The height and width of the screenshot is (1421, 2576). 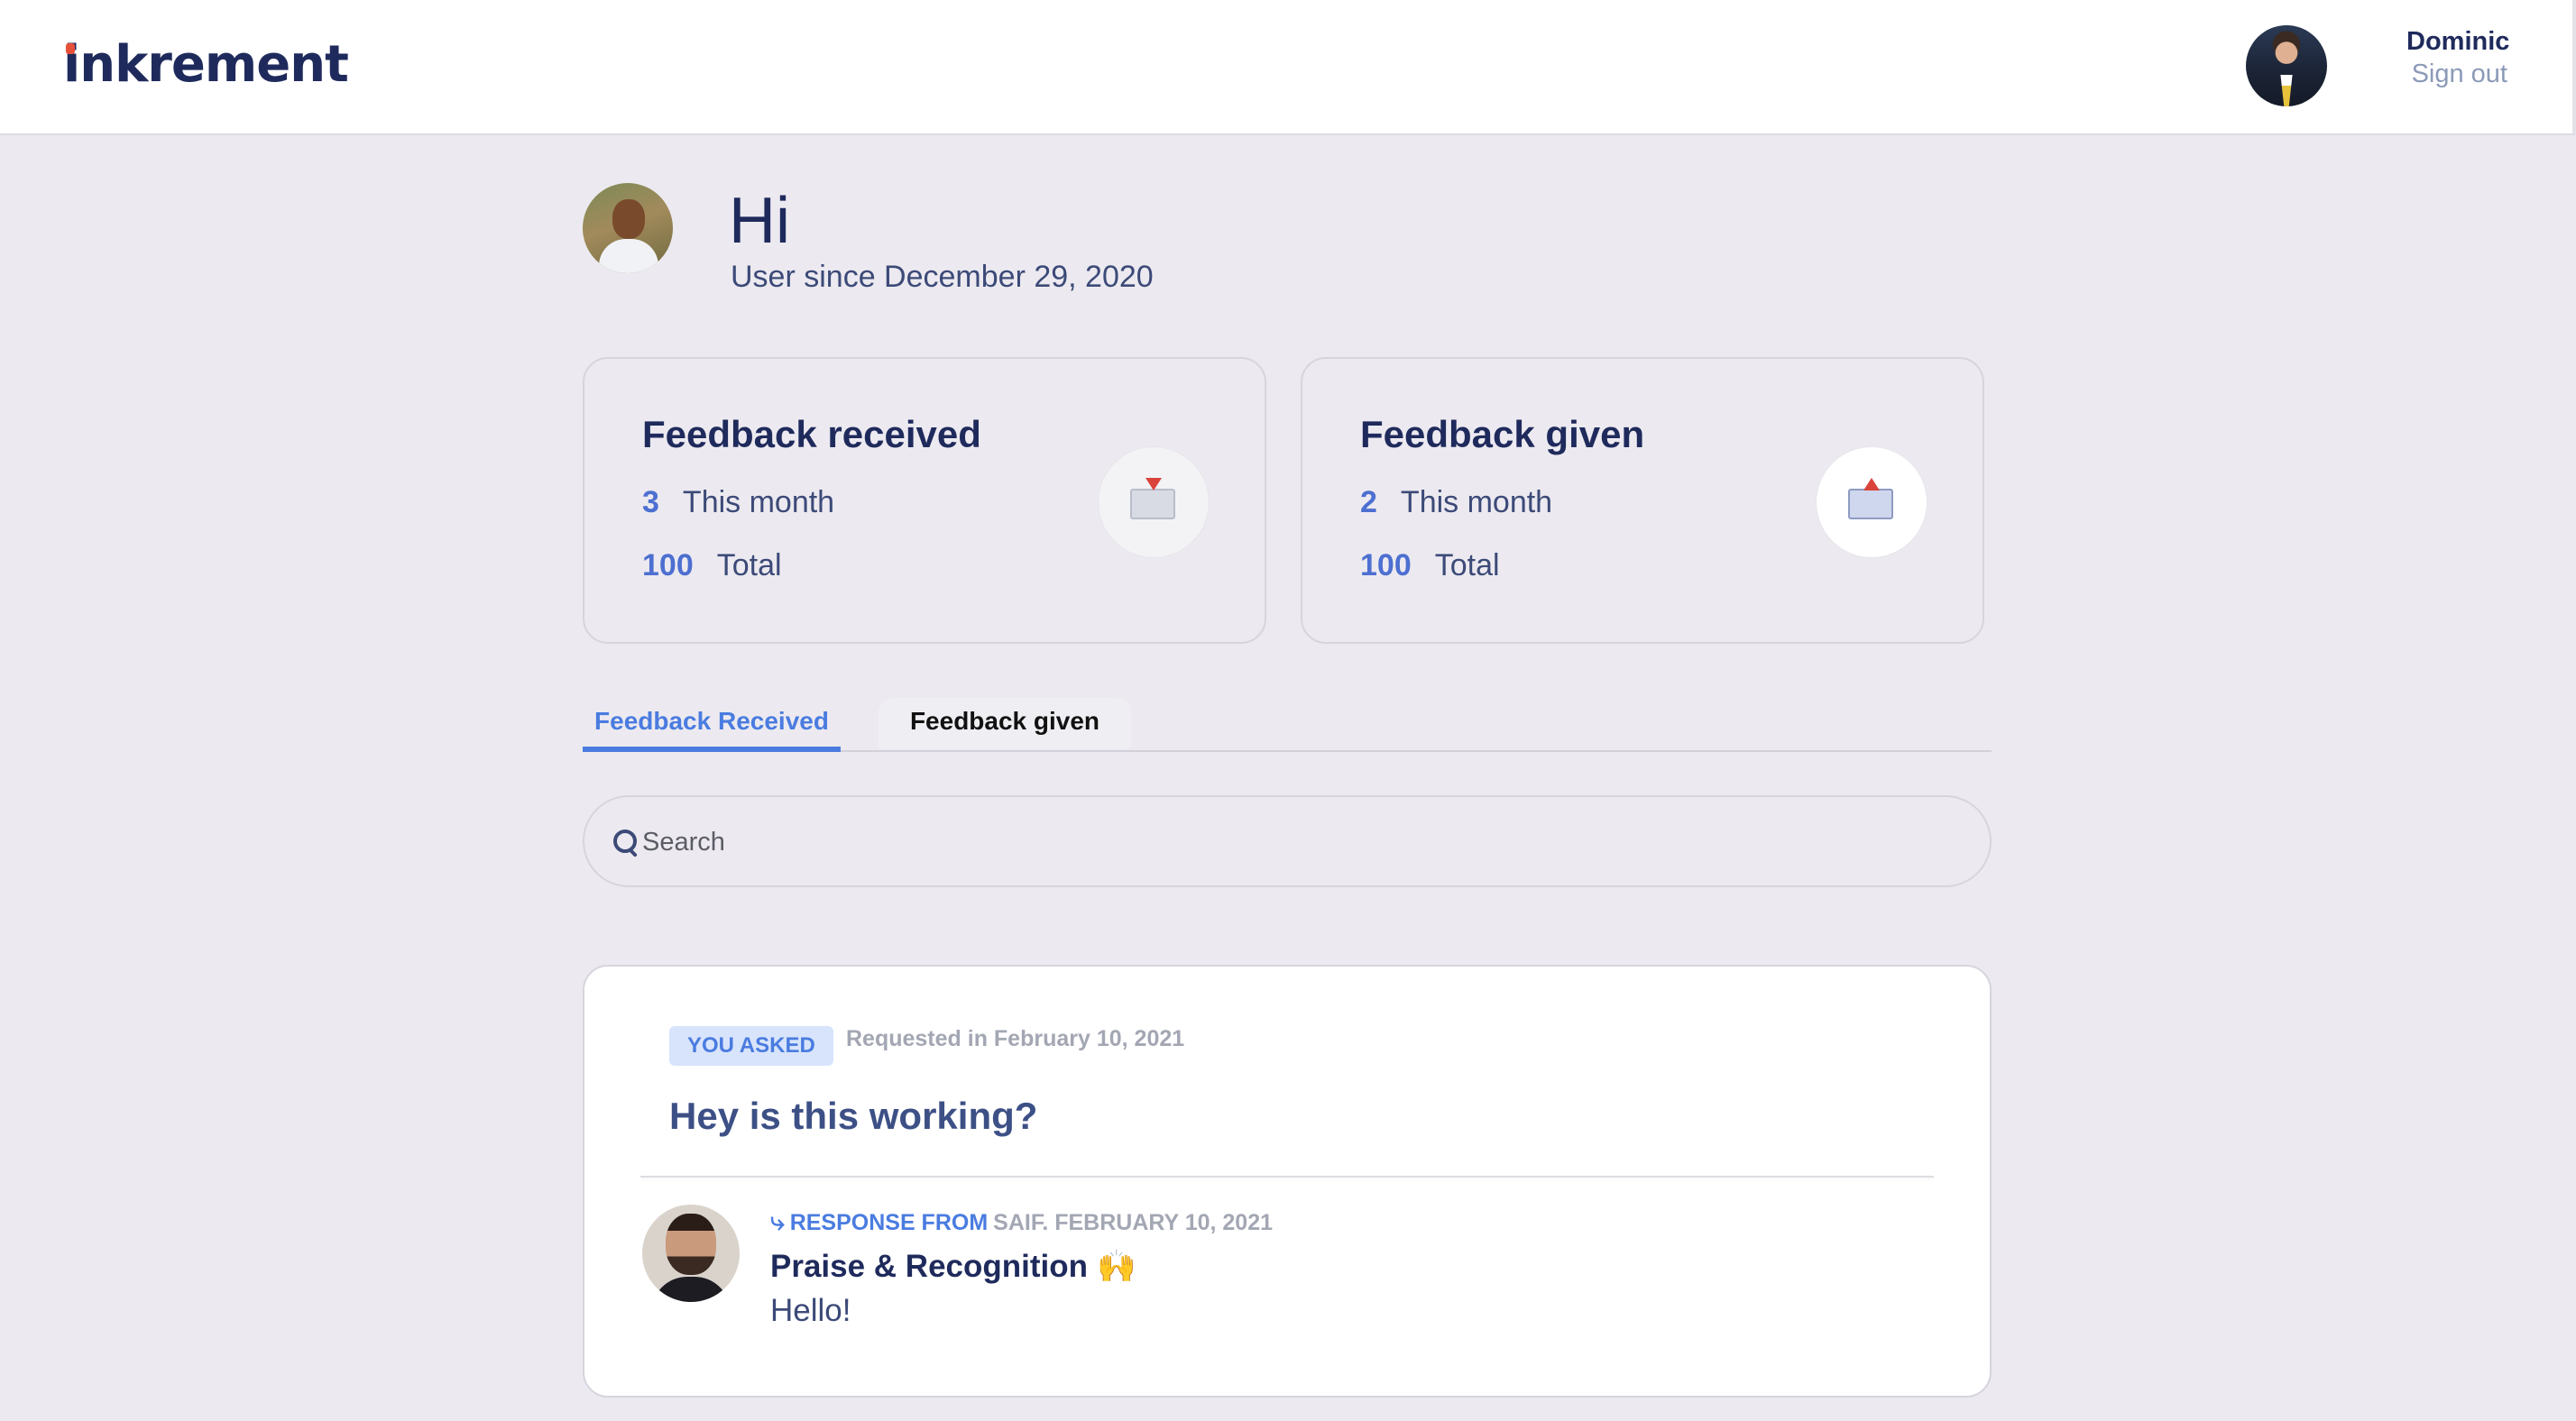 What do you see at coordinates (942, 277) in the screenshot?
I see `user-since-text: User since December 29, 2020` at bounding box center [942, 277].